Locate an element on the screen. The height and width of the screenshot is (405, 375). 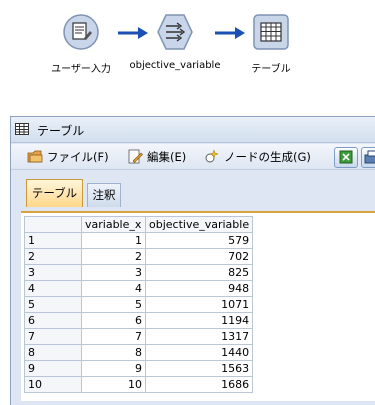
menu-file-label: ファイル(F) is located at coordinates (78, 157).